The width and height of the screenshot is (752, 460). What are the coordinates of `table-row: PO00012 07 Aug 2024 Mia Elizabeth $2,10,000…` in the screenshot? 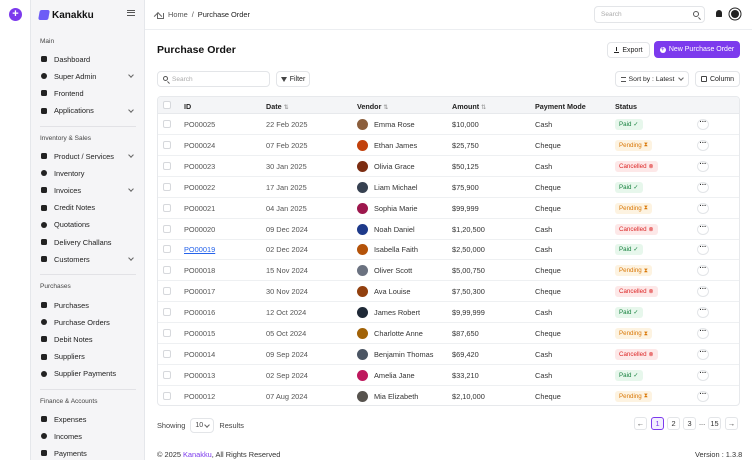 It's located at (448, 395).